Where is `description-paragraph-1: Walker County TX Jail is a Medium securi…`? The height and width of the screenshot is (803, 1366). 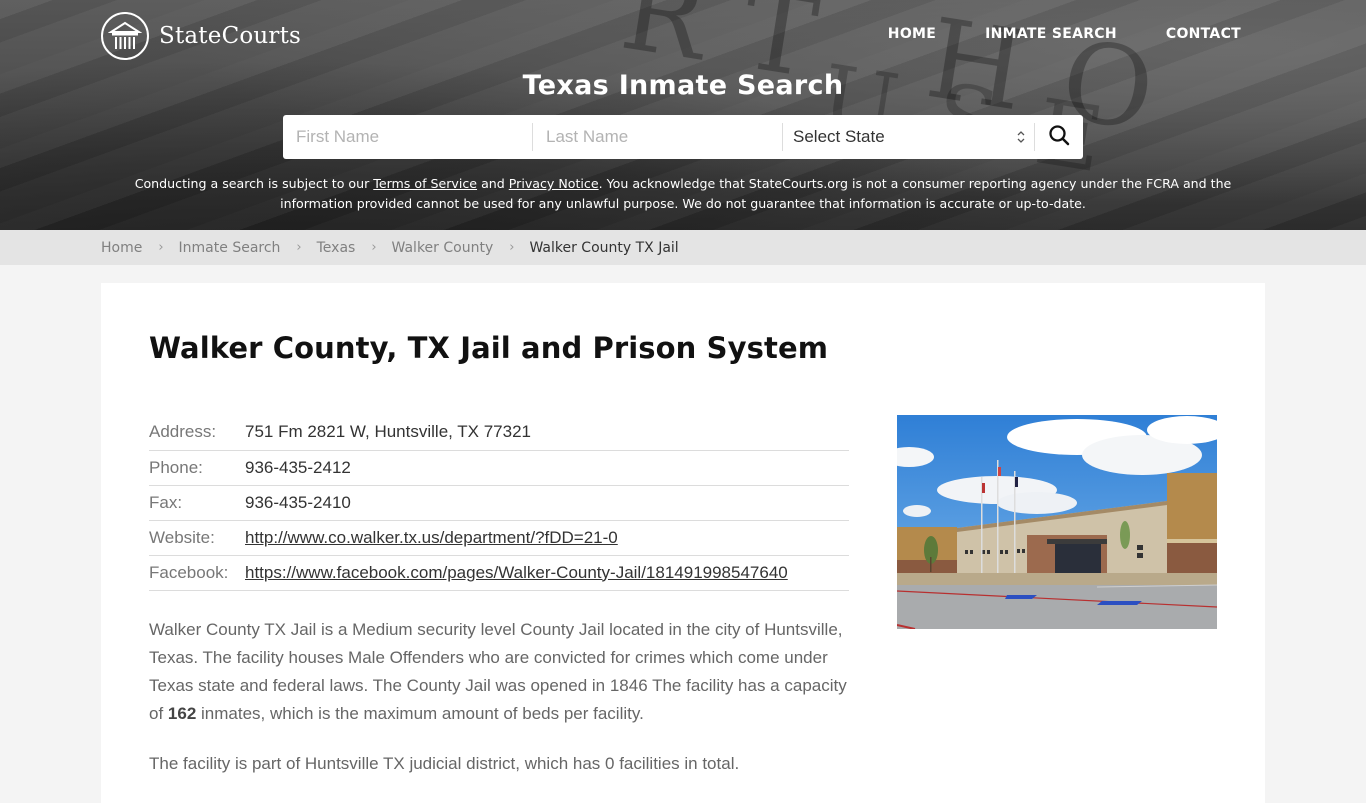 description-paragraph-1: Walker County TX Jail is a Medium securi… is located at coordinates (501, 672).